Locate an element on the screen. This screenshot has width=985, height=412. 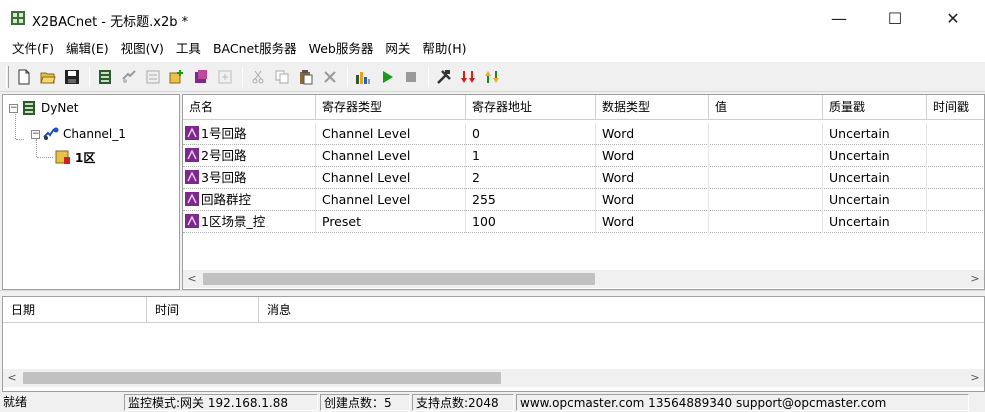
toolbar-grip is located at coordinates (7, 76).